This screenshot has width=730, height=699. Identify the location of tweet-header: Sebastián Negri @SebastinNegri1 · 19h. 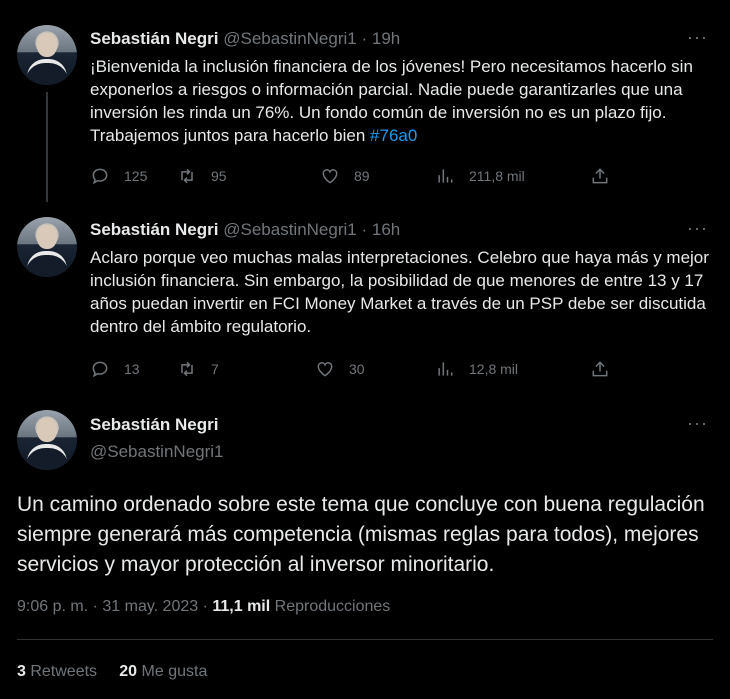
(245, 39).